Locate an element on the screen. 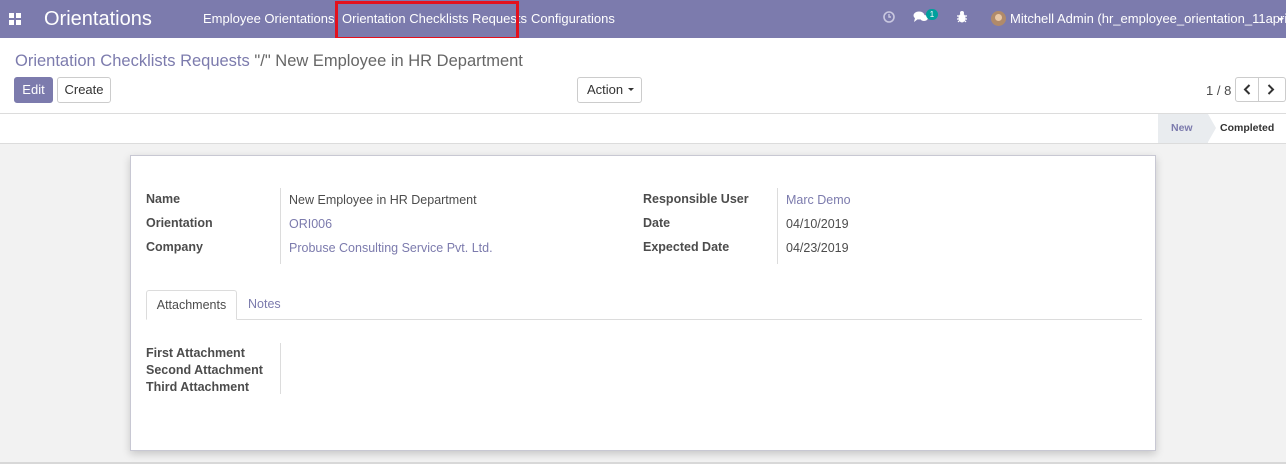 This screenshot has height=464, width=1286. chevron-right-icon is located at coordinates (1271, 89).